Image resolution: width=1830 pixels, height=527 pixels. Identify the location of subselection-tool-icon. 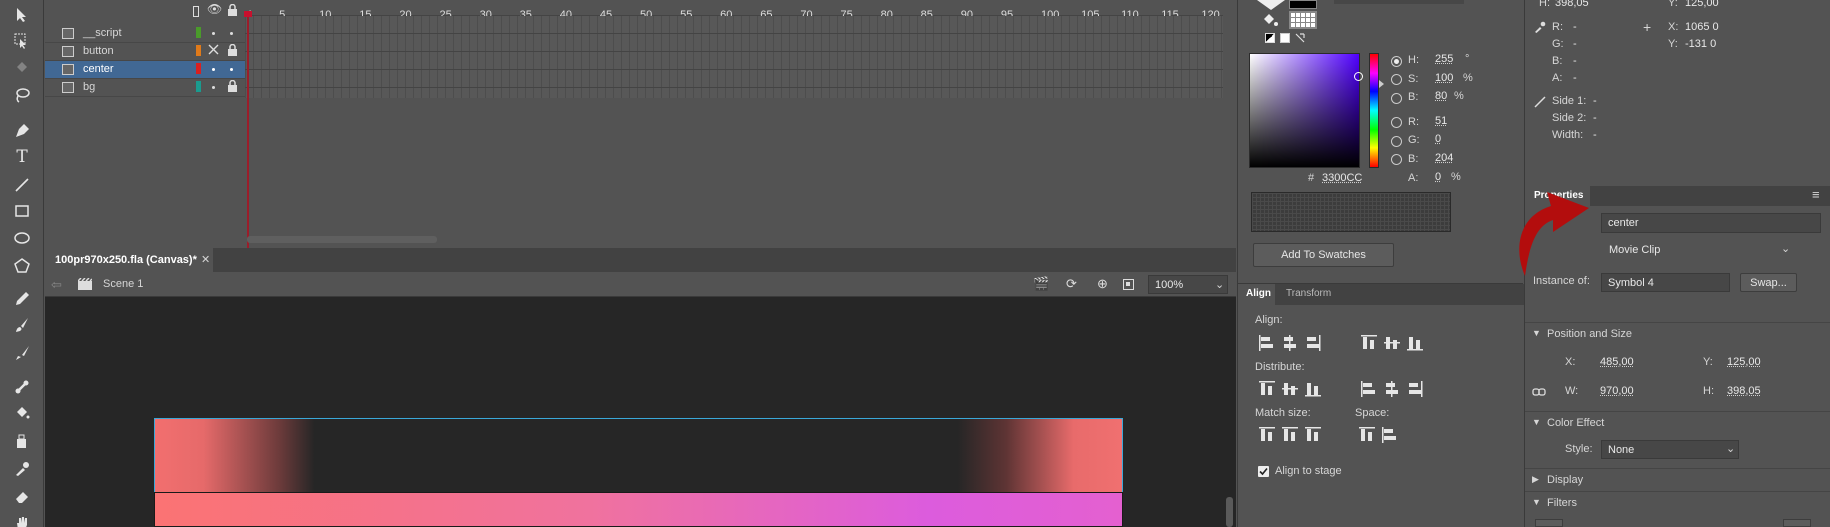
(22, 41).